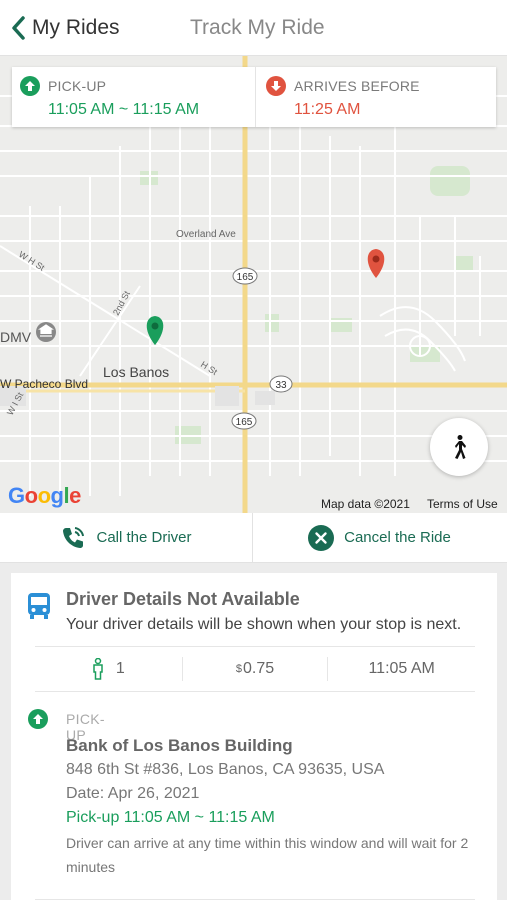  I want to click on chevron-left-icon, so click(18, 28).